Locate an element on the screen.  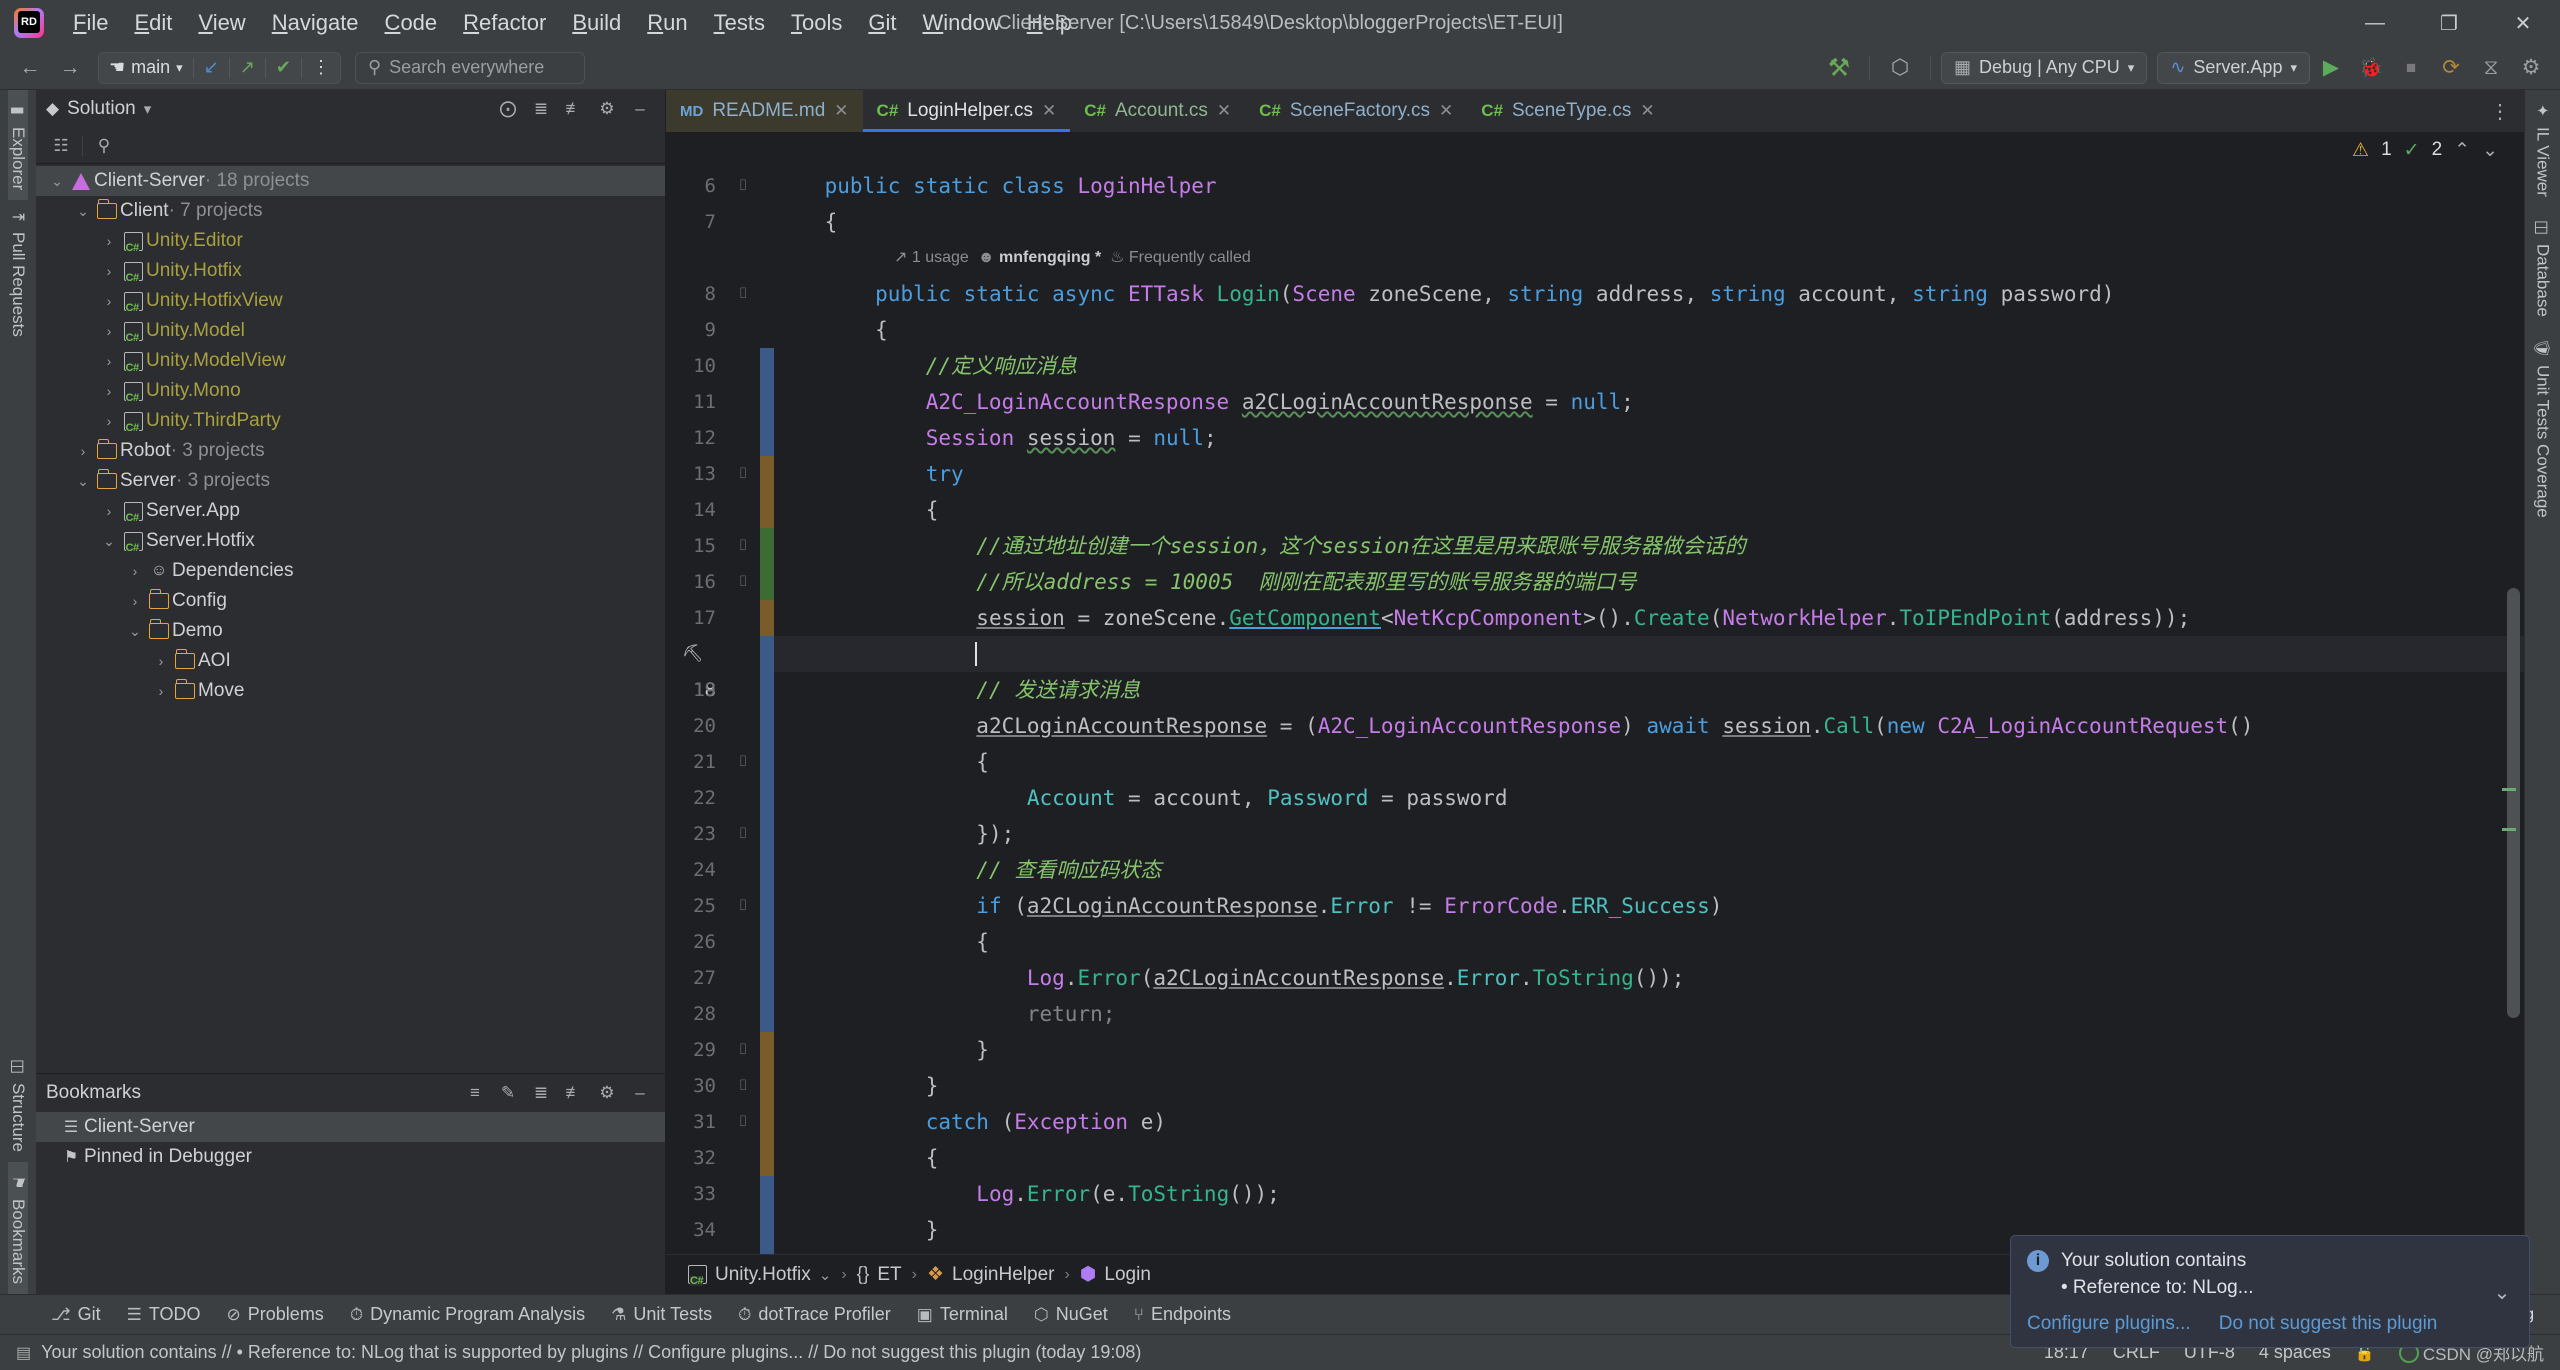
breadcrumb-item-login: ⬢ Login is located at coordinates (1115, 1274).